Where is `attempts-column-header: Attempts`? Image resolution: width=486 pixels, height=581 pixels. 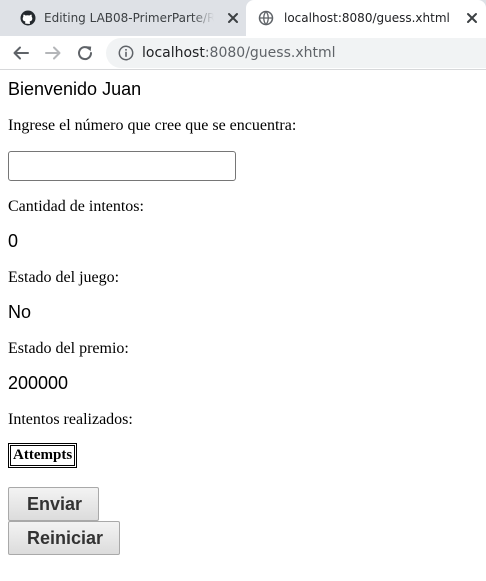
attempts-column-header: Attempts is located at coordinates (43, 455).